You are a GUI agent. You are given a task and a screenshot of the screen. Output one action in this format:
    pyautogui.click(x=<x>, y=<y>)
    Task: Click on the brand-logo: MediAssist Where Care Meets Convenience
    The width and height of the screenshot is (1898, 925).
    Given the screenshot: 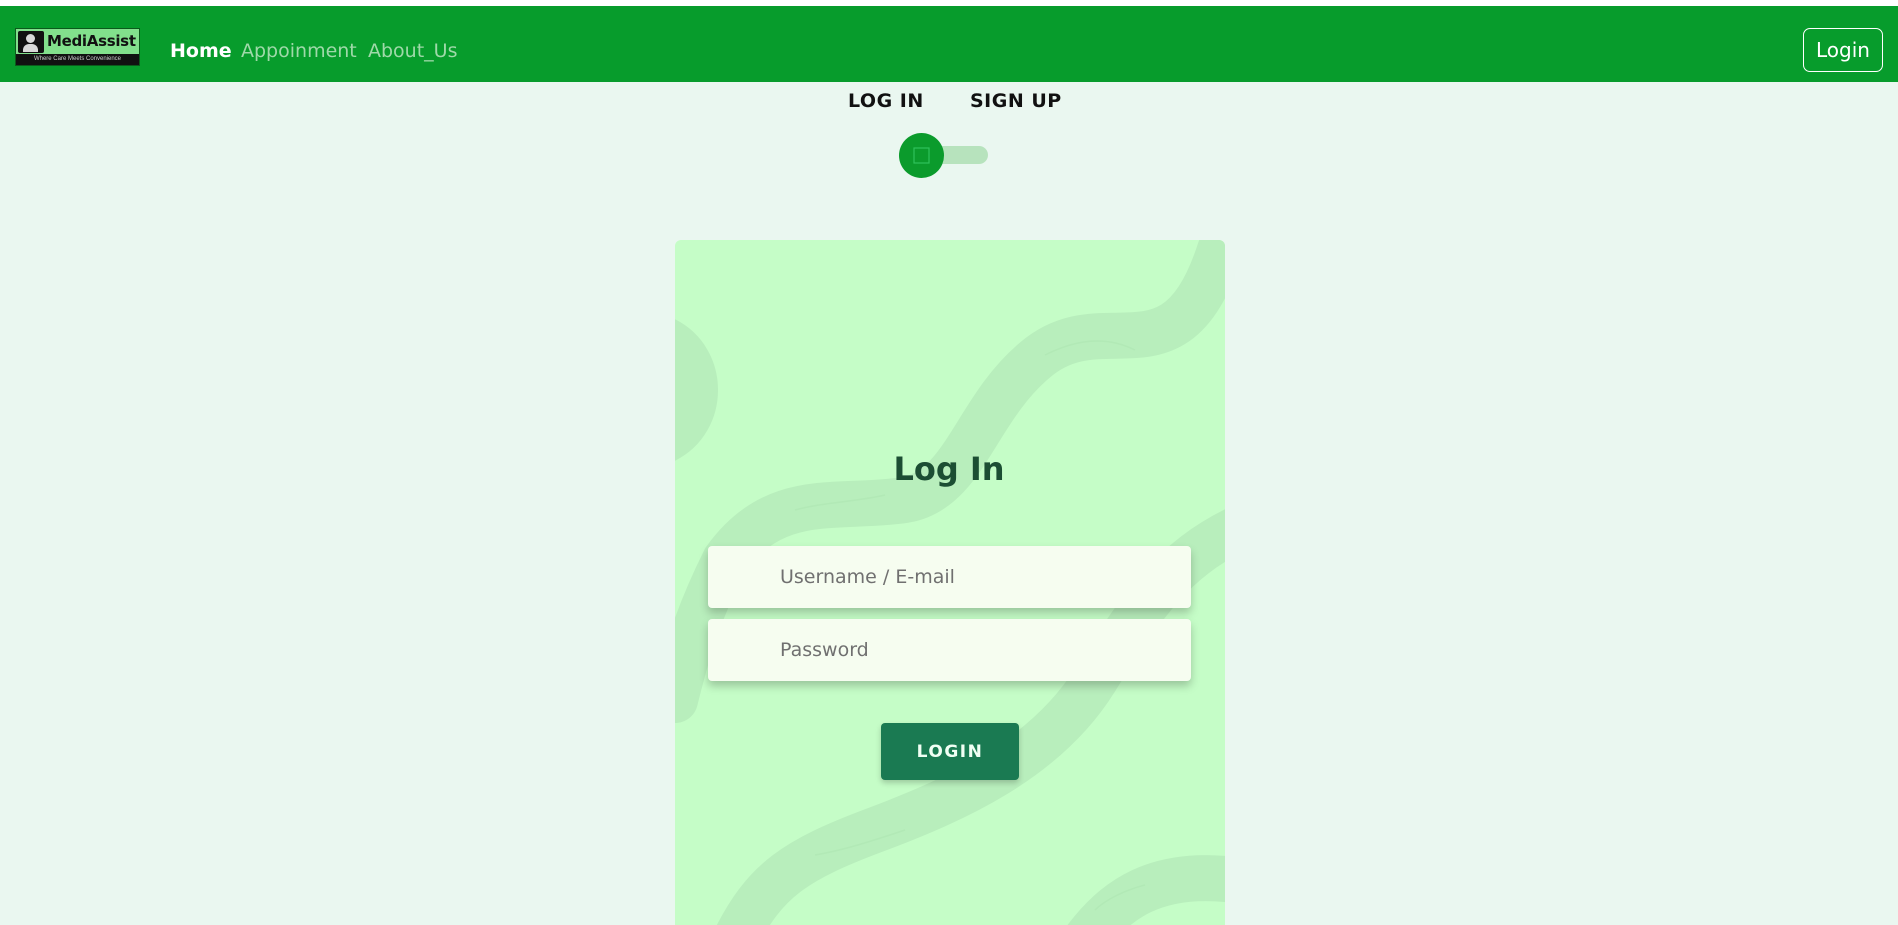 What is the action you would take?
    pyautogui.click(x=77, y=47)
    